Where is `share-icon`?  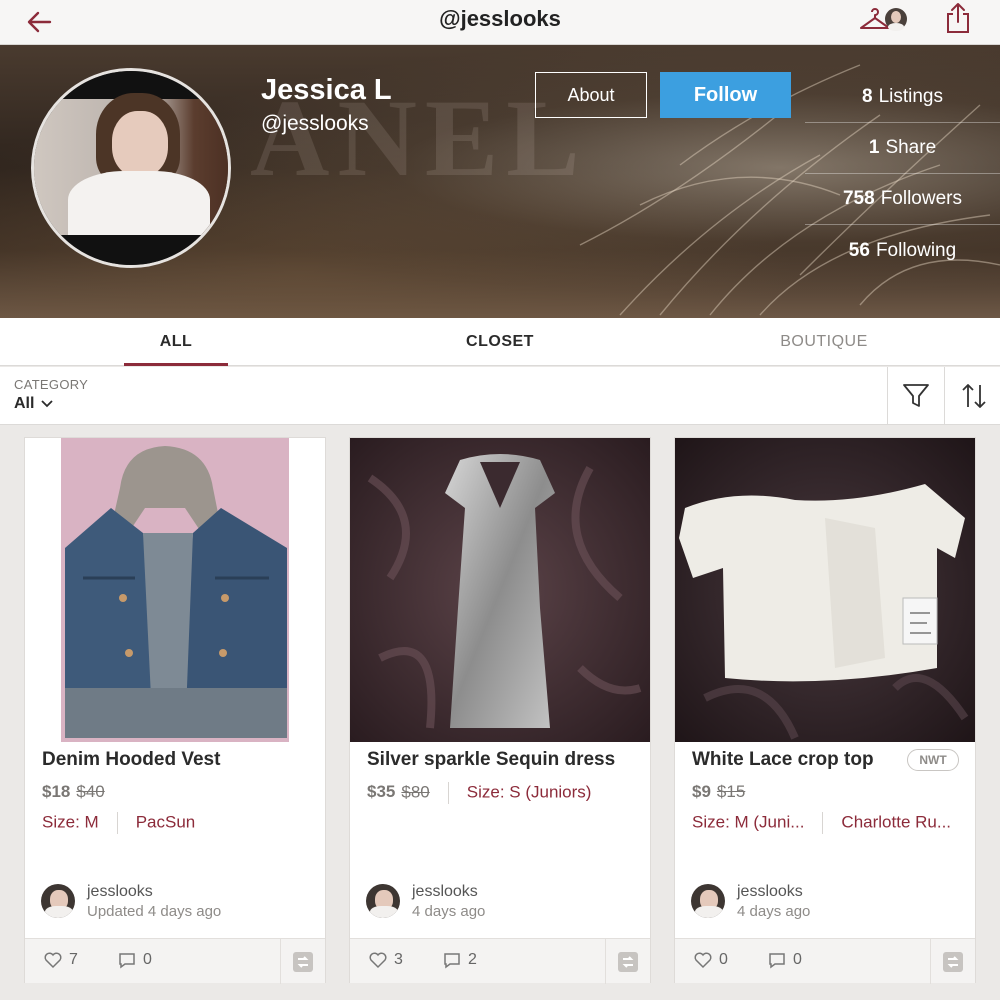
share-icon is located at coordinates (958, 18).